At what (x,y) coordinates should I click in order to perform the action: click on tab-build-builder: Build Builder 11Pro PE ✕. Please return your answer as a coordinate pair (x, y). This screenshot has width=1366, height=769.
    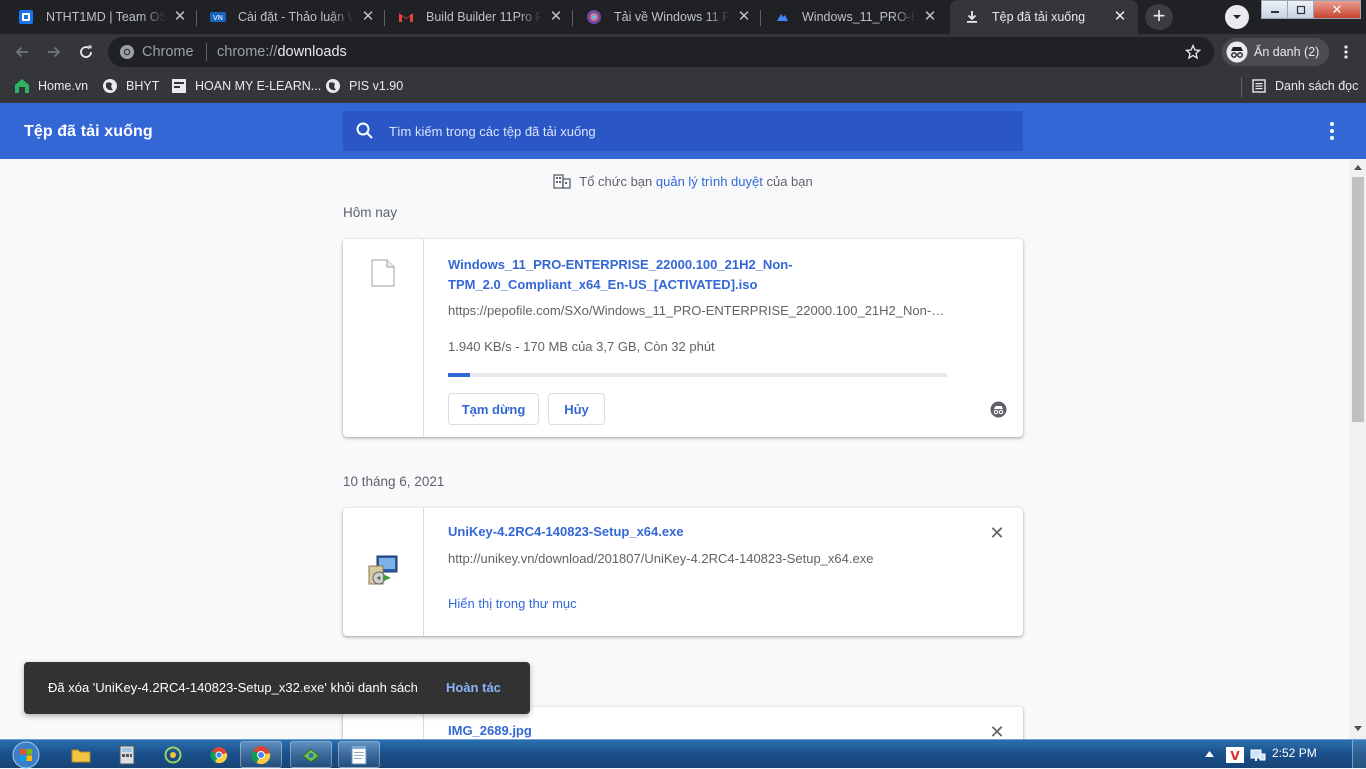
    Looking at the image, I should click on (479, 17).